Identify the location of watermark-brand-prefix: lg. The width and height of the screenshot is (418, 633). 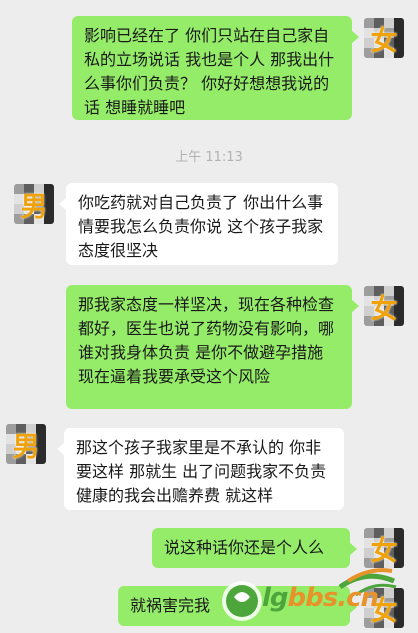
(275, 598).